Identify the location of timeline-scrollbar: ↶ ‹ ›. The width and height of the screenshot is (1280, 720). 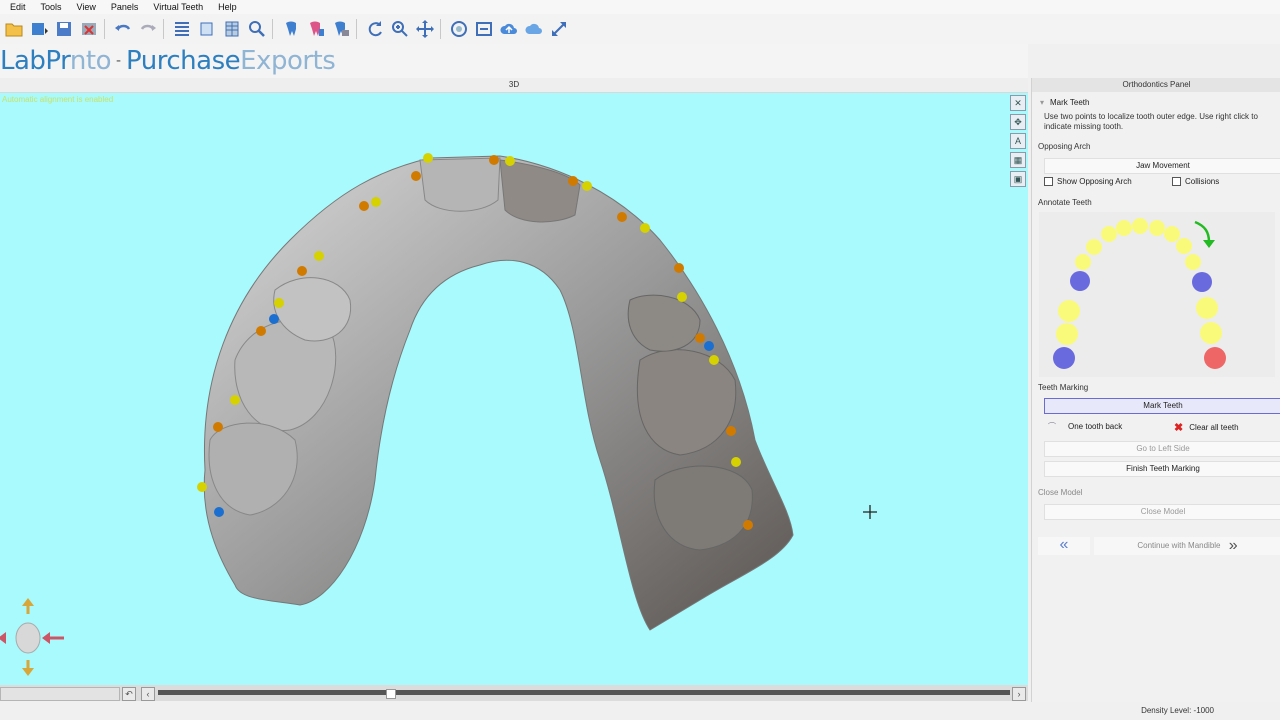
(514, 693).